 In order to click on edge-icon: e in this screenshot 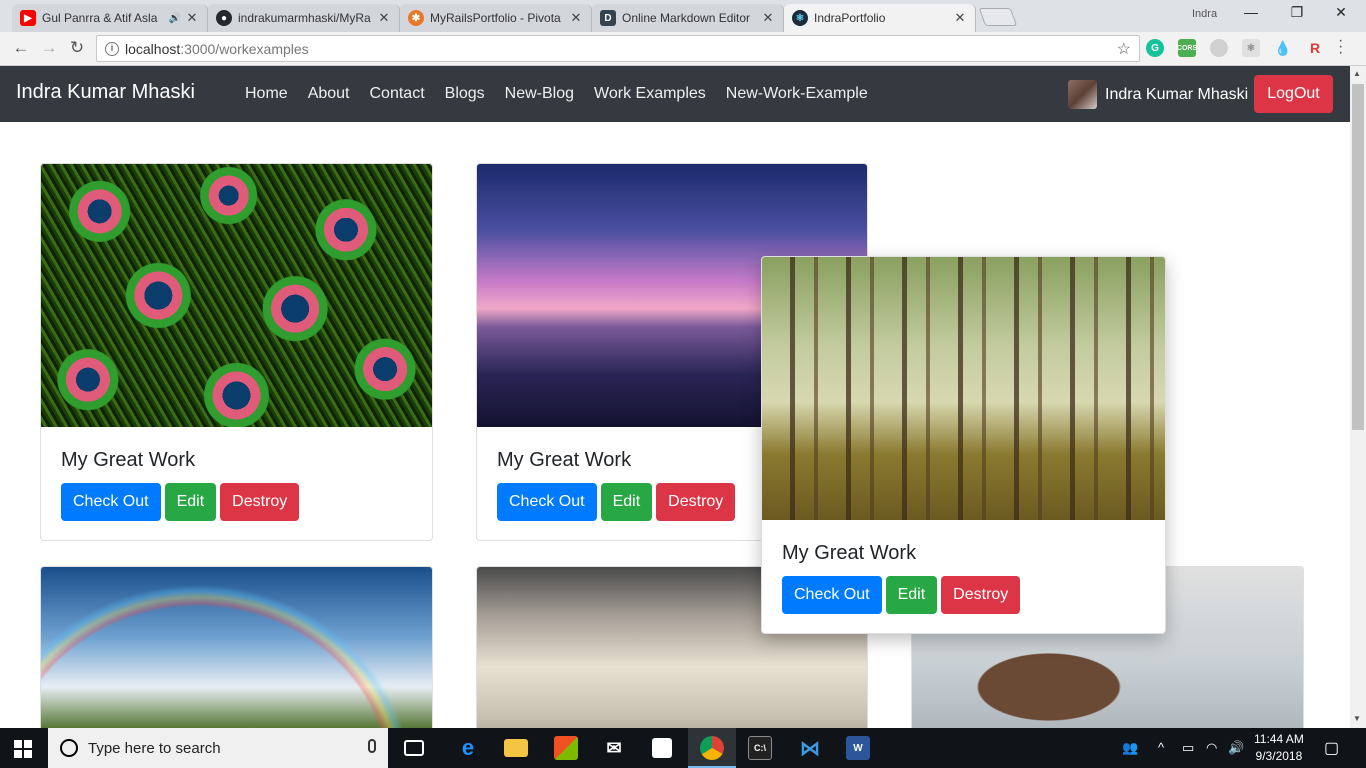, I will do `click(468, 747)`.